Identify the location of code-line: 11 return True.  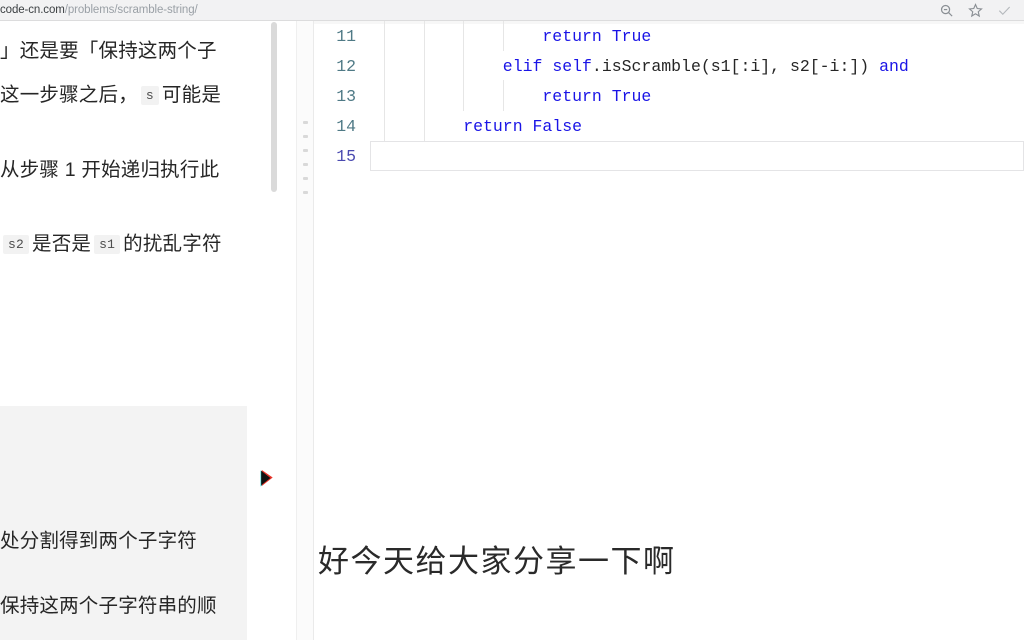
(669, 36).